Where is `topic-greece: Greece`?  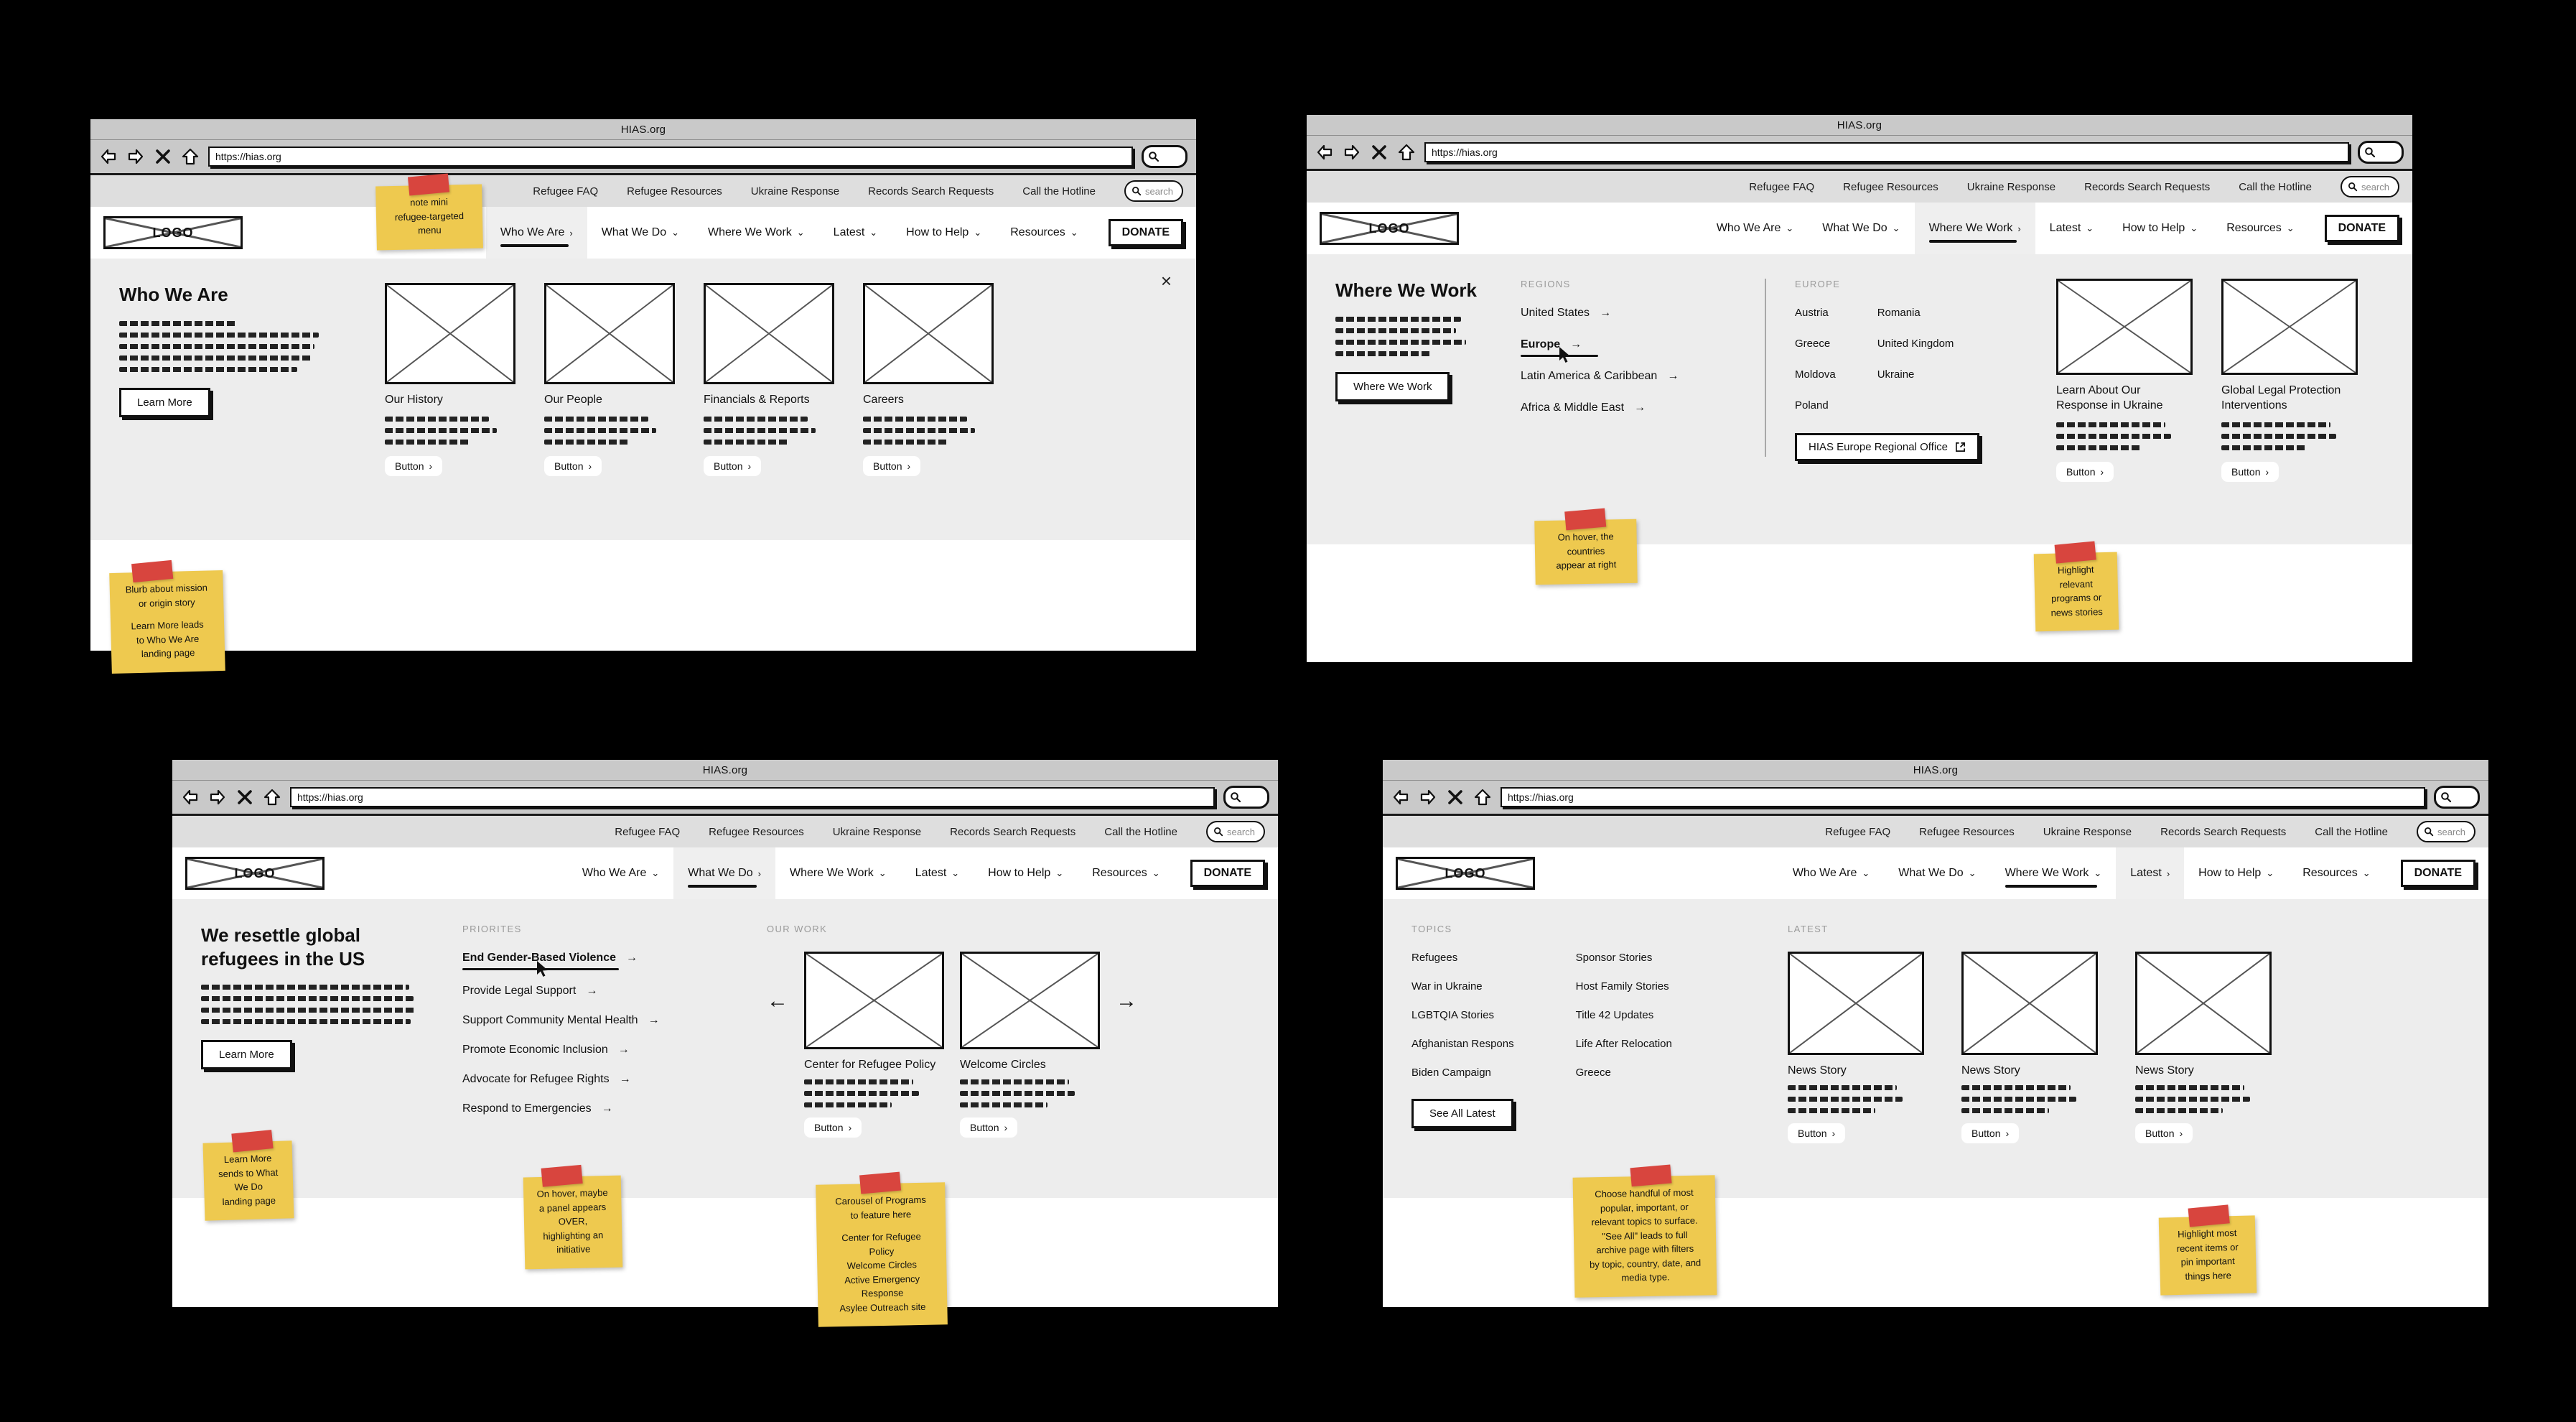 topic-greece: Greece is located at coordinates (1624, 1072).